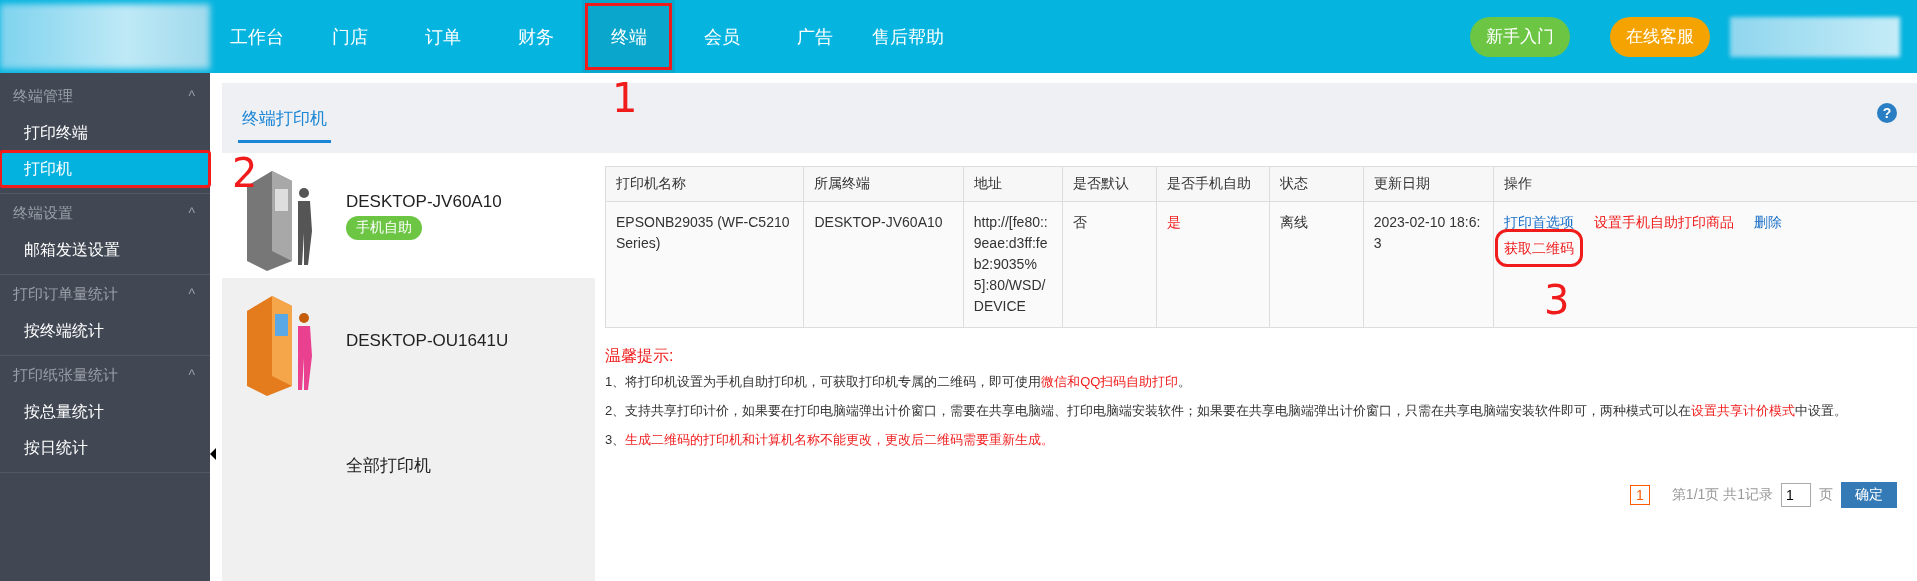 The image size is (1917, 581). Describe the element at coordinates (65, 294) in the screenshot. I see `group-title: 打印订单量统计` at that location.